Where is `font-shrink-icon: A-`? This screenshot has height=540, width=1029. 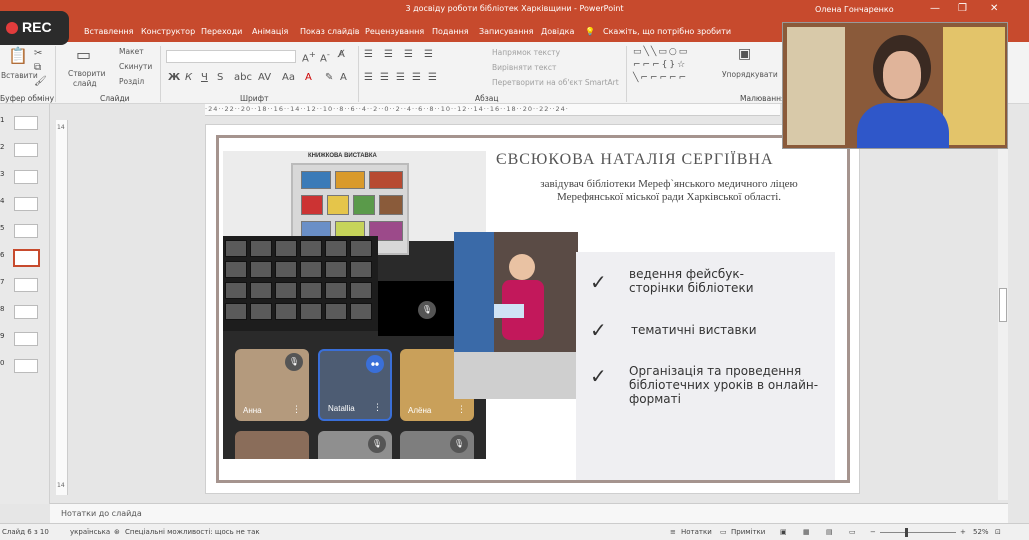
font-shrink-icon: A- is located at coordinates (325, 56).